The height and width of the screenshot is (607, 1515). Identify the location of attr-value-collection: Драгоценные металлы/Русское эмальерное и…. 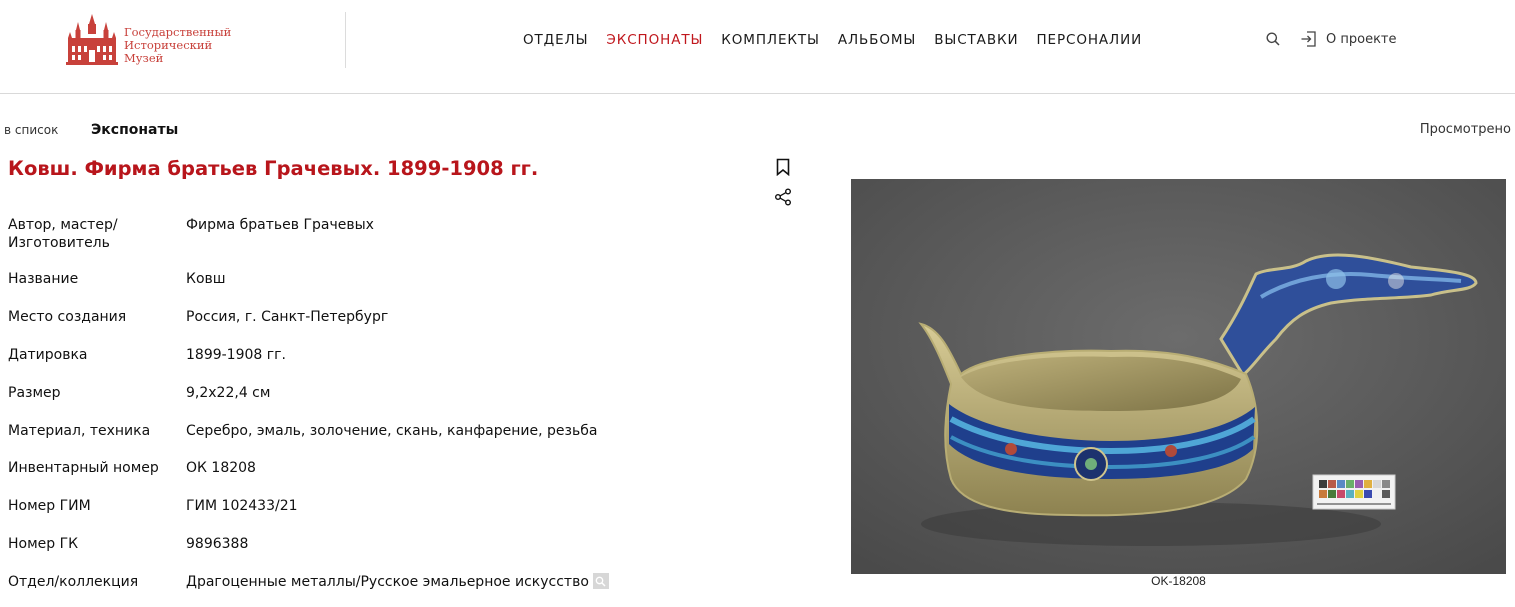
(397, 584).